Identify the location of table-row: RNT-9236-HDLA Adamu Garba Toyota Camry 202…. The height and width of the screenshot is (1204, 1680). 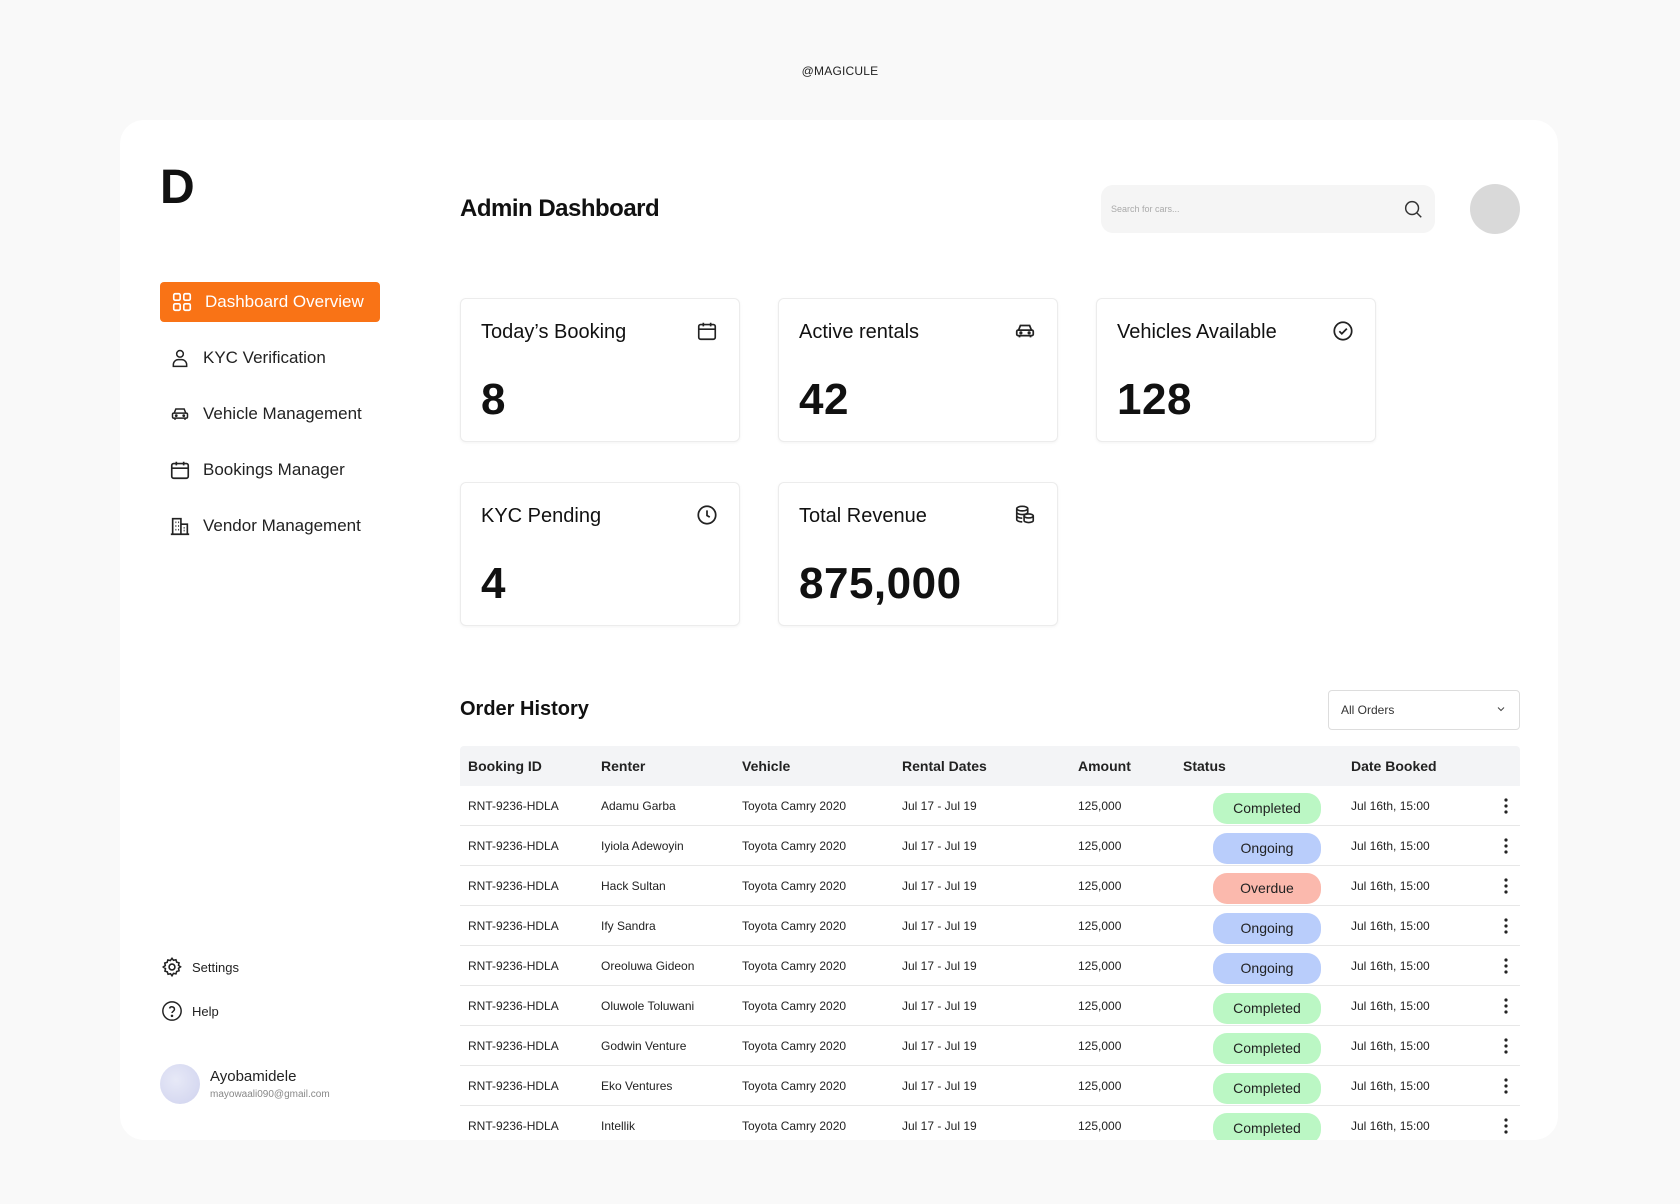
(990, 806).